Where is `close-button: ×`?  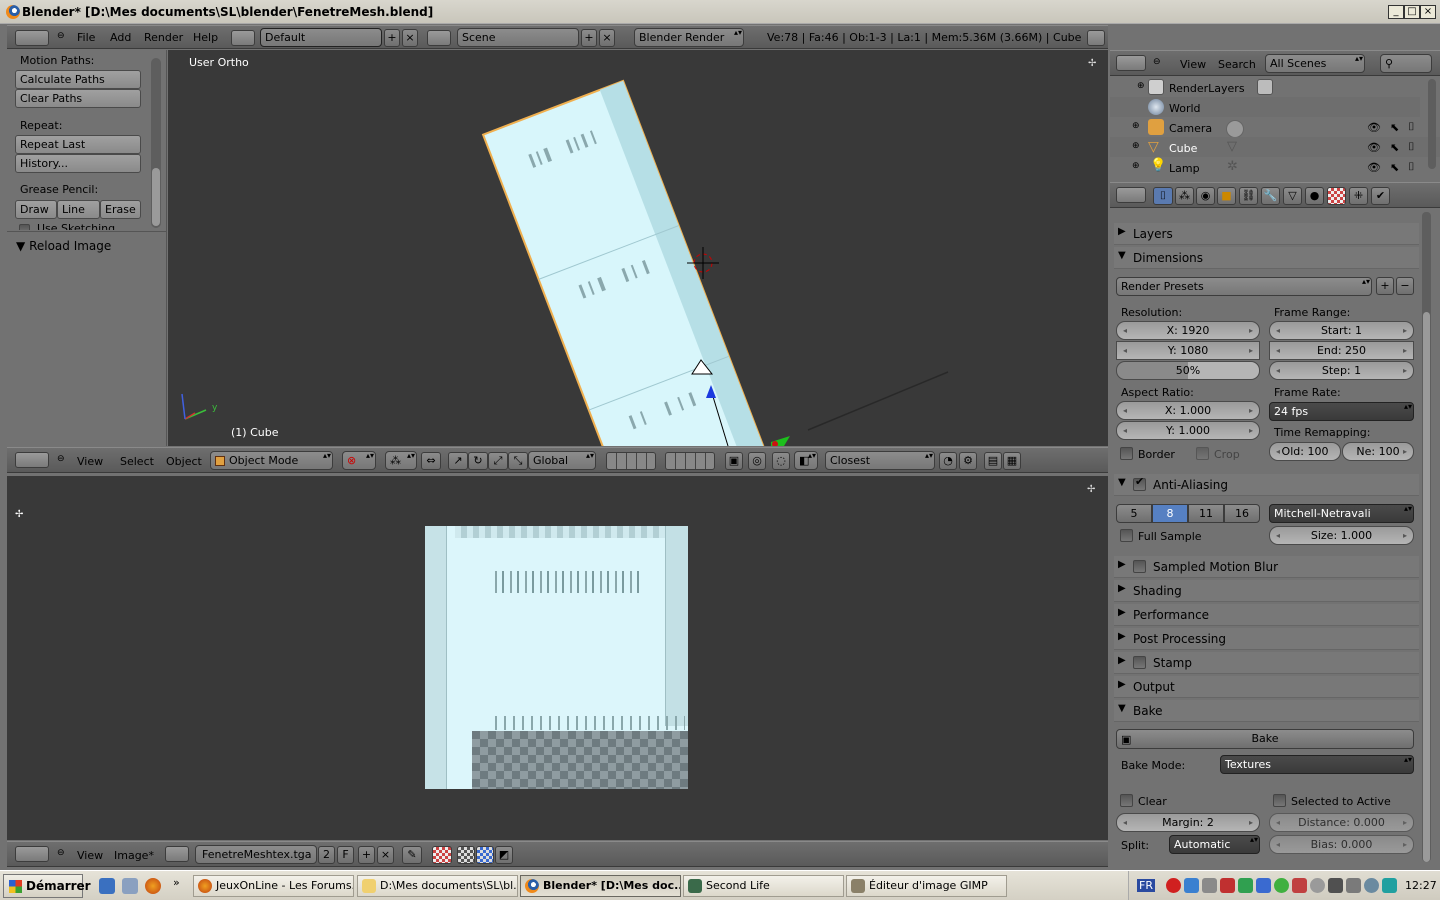 close-button: × is located at coordinates (1428, 12).